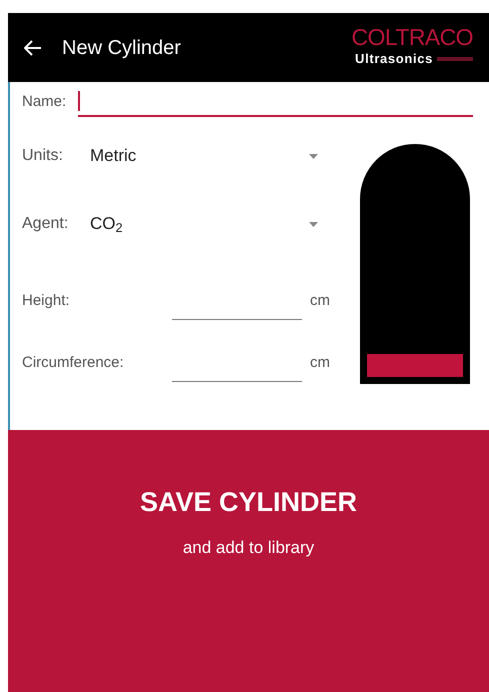 The width and height of the screenshot is (489, 692). Describe the element at coordinates (210, 224) in the screenshot. I see `dropdown: CO$_{2}$` at that location.